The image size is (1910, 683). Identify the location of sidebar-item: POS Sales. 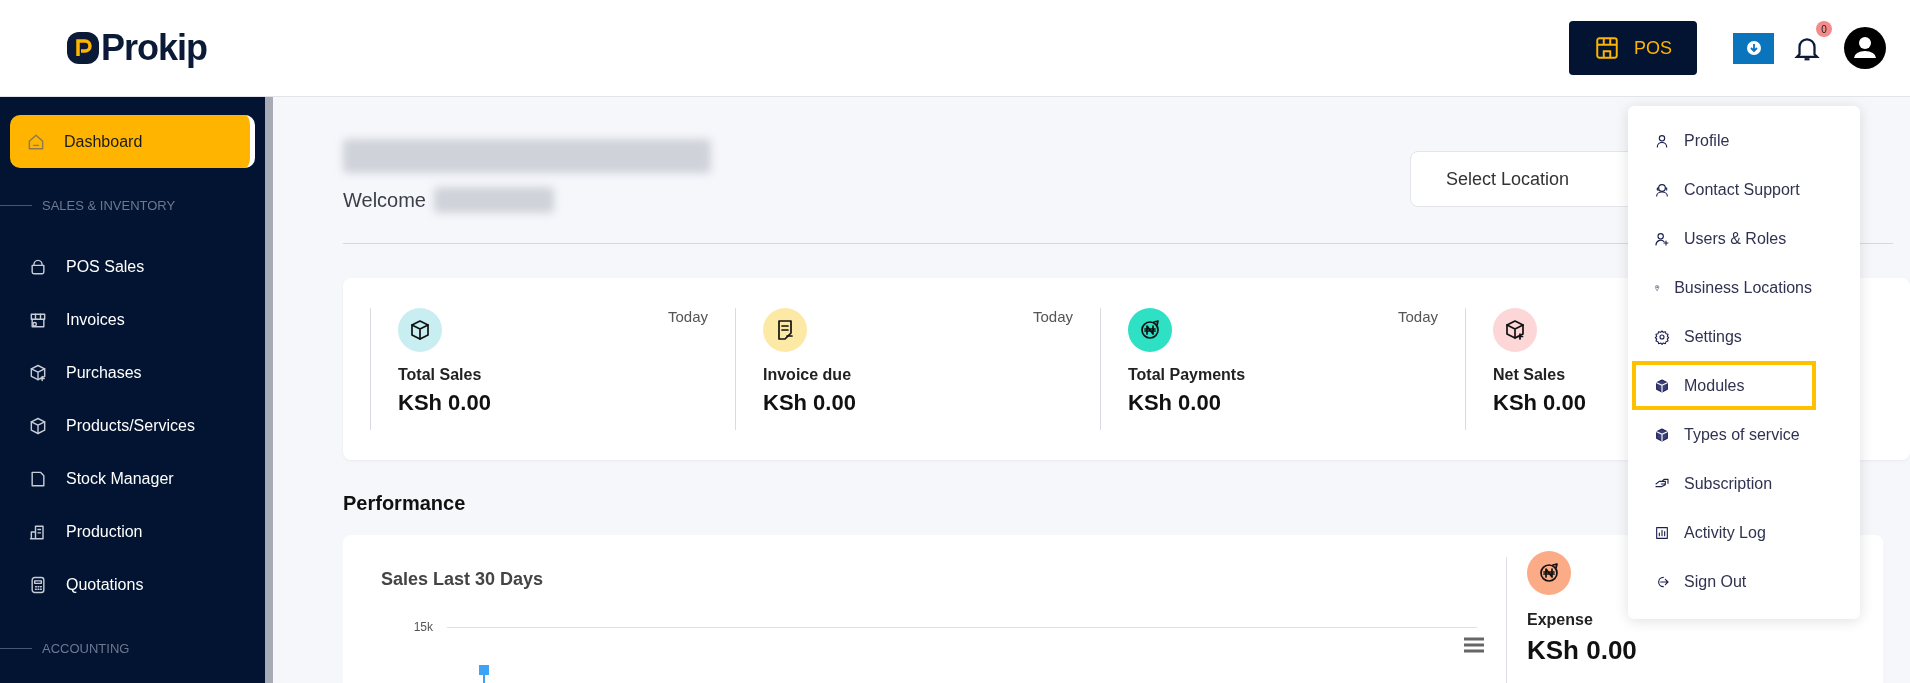
(127, 266).